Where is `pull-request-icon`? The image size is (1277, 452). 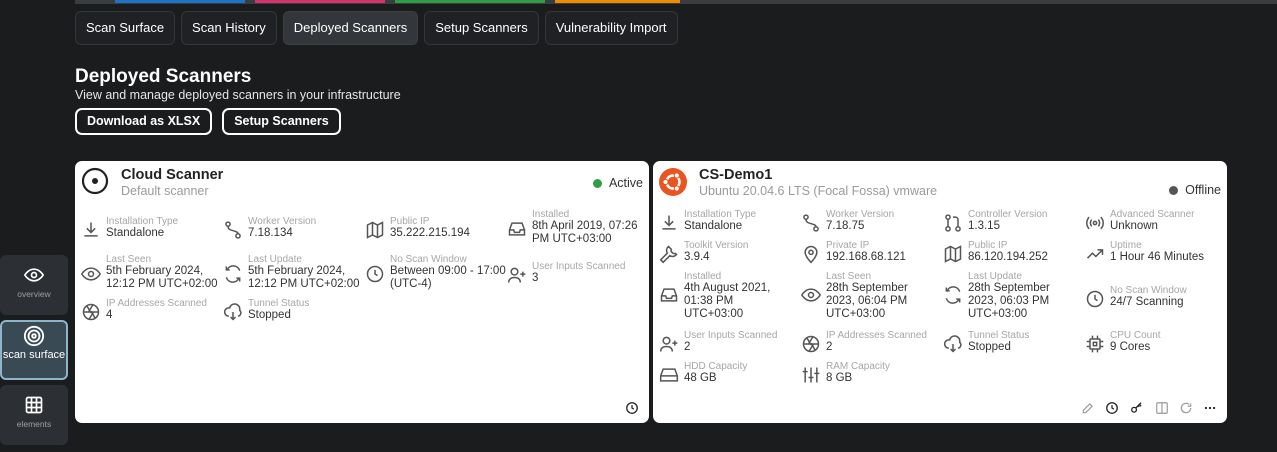
pull-request-icon is located at coordinates (953, 223).